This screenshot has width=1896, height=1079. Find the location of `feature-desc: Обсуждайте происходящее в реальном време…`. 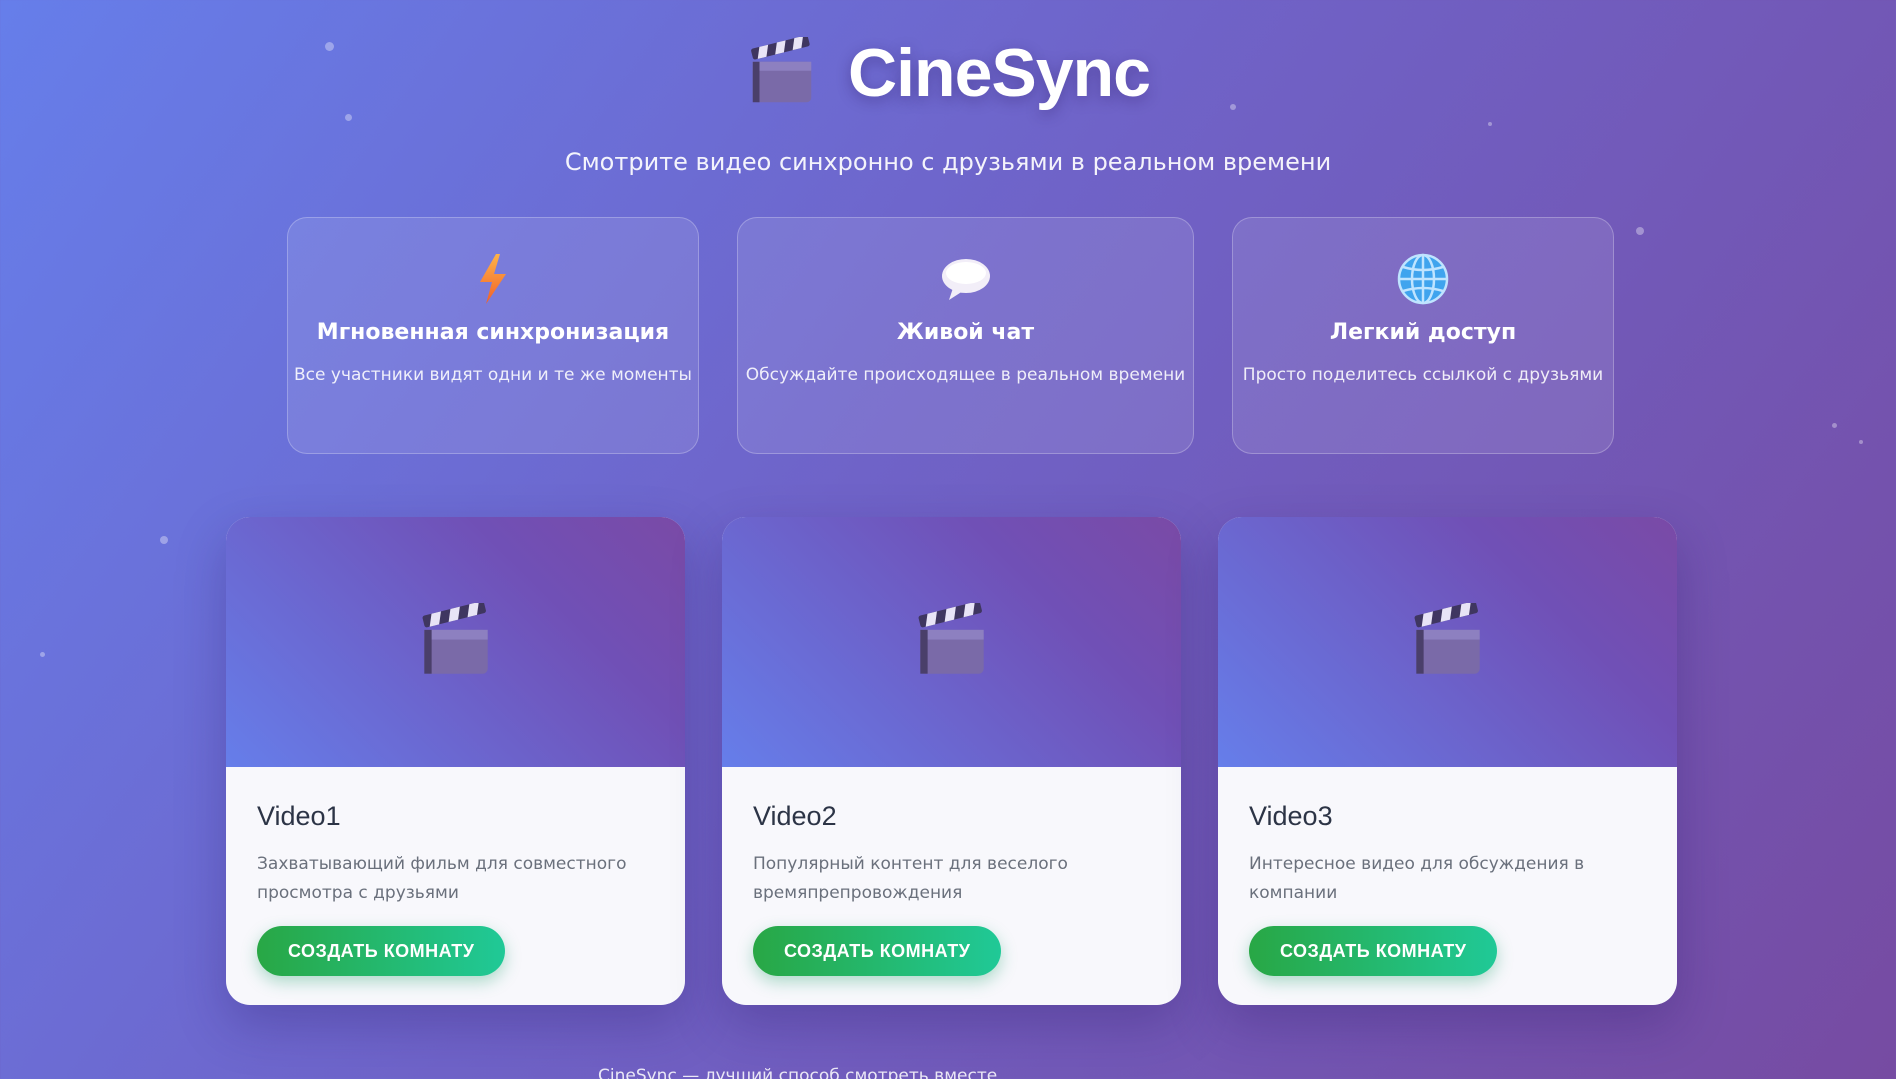

feature-desc: Обсуждайте происходящее в реальном време… is located at coordinates (965, 375).